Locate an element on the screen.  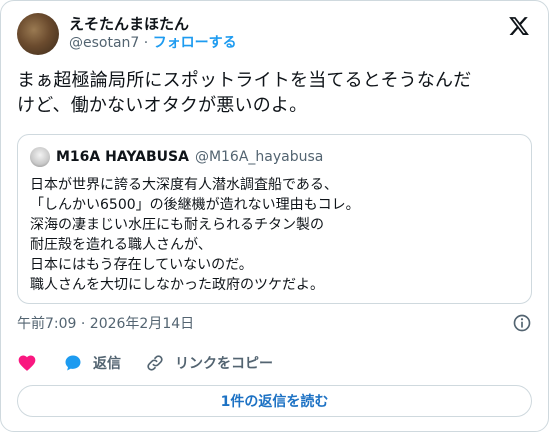
tweet-header: えそたんまほたん @esotan7 · フォローする is located at coordinates (127, 34).